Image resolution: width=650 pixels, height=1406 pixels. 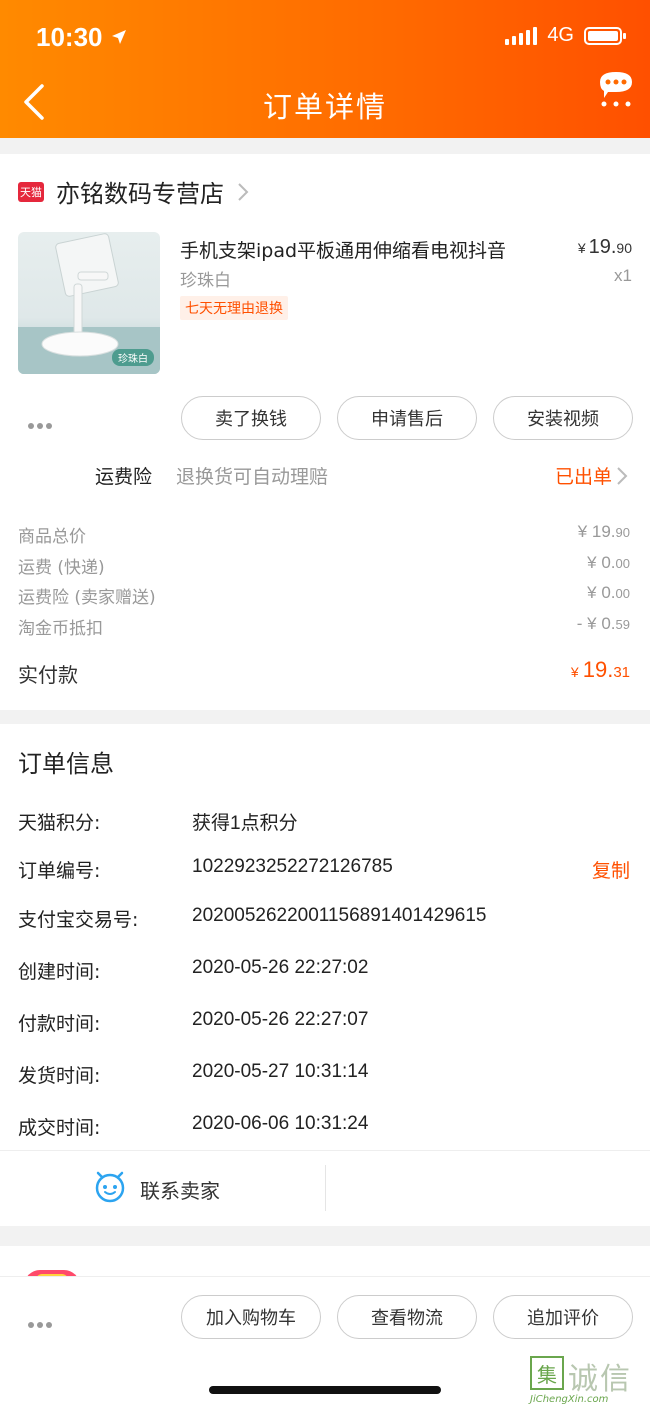 I want to click on freight-insurance-row: 运费险 退换货可自动理赔 已出单, so click(x=325, y=475).